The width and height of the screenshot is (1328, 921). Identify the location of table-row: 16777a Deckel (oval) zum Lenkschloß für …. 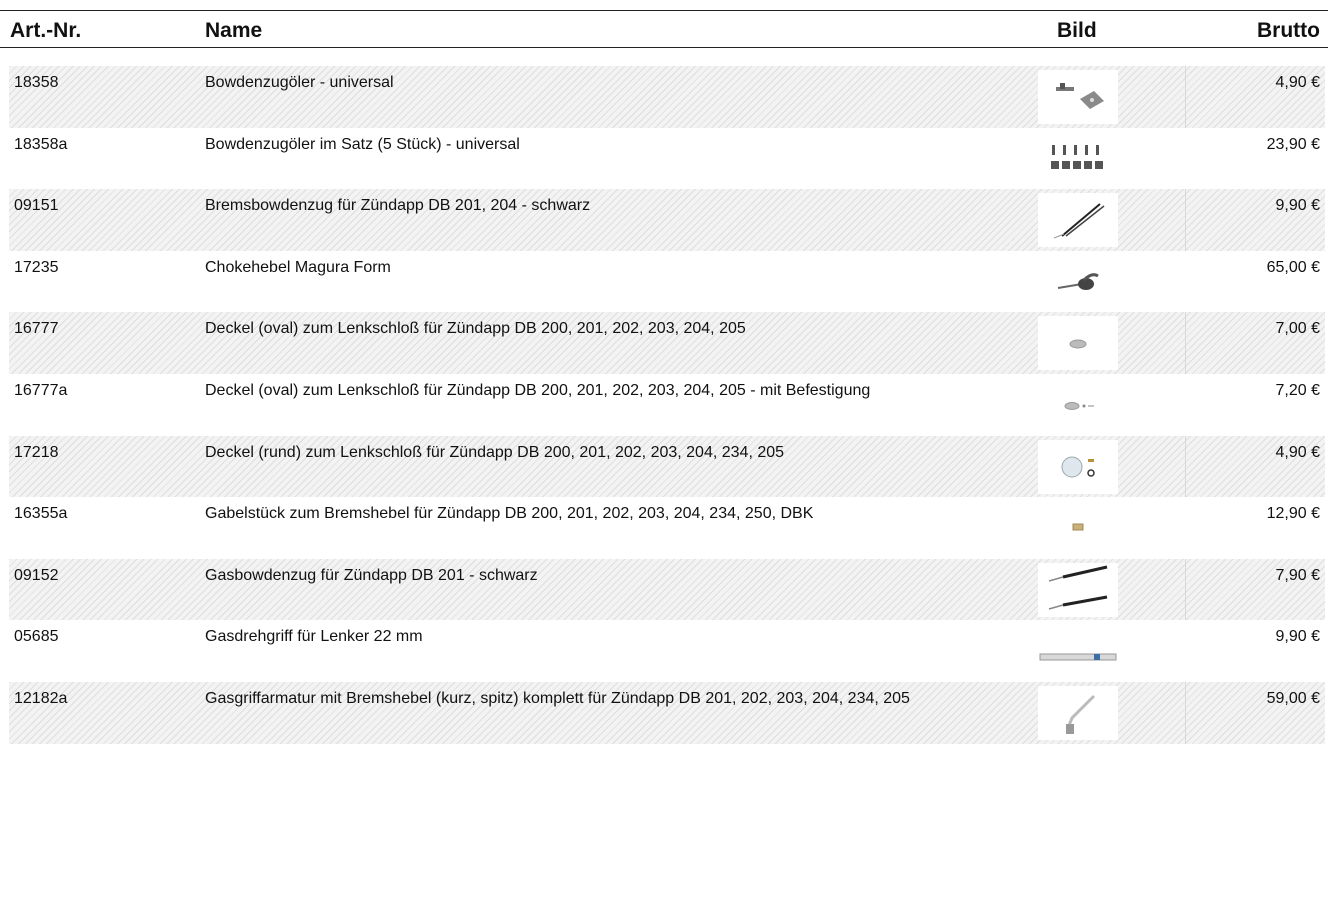
(667, 405).